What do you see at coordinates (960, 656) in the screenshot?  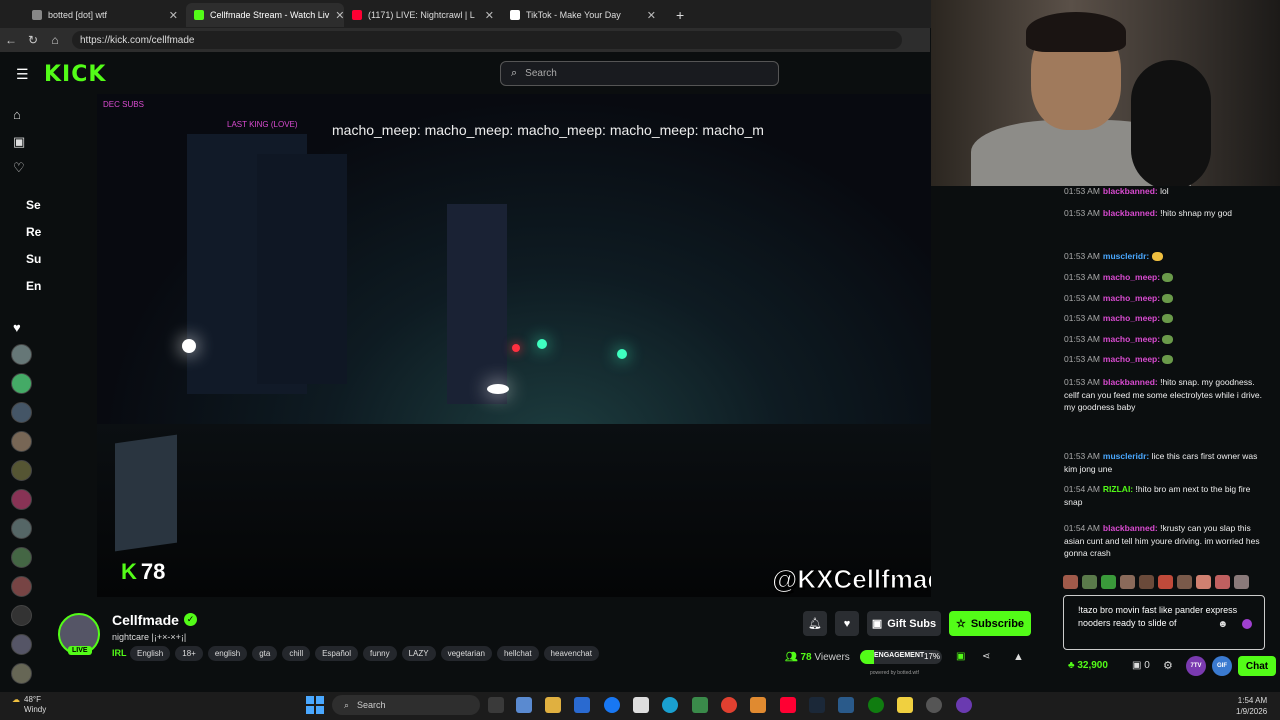 I see `clip-icon: ▣` at bounding box center [960, 656].